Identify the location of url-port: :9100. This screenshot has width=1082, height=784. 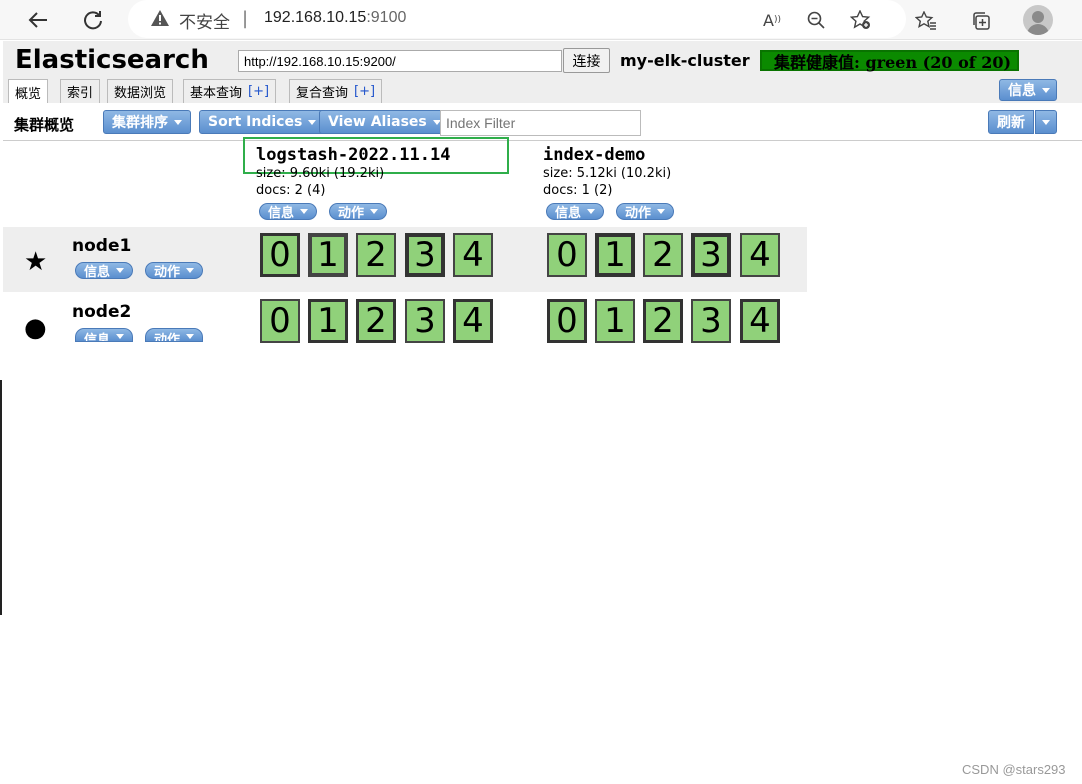
(386, 17).